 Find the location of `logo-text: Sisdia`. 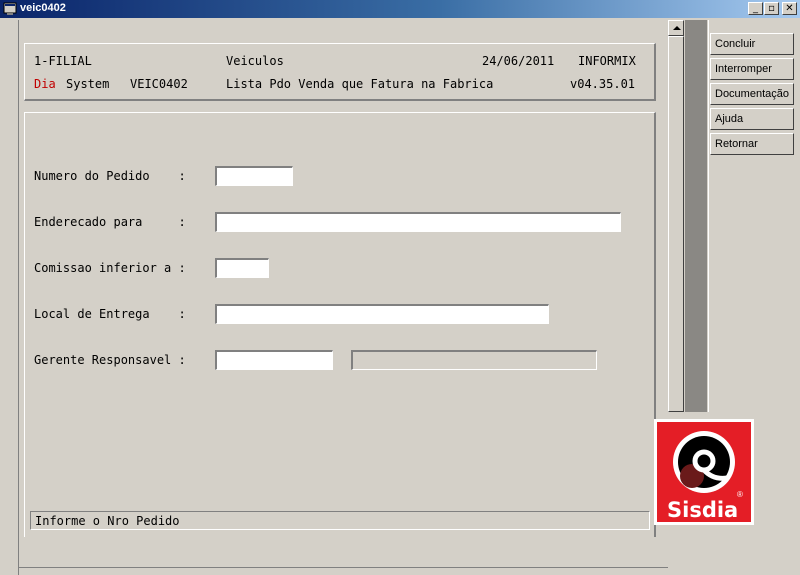

logo-text: Sisdia is located at coordinates (703, 510).